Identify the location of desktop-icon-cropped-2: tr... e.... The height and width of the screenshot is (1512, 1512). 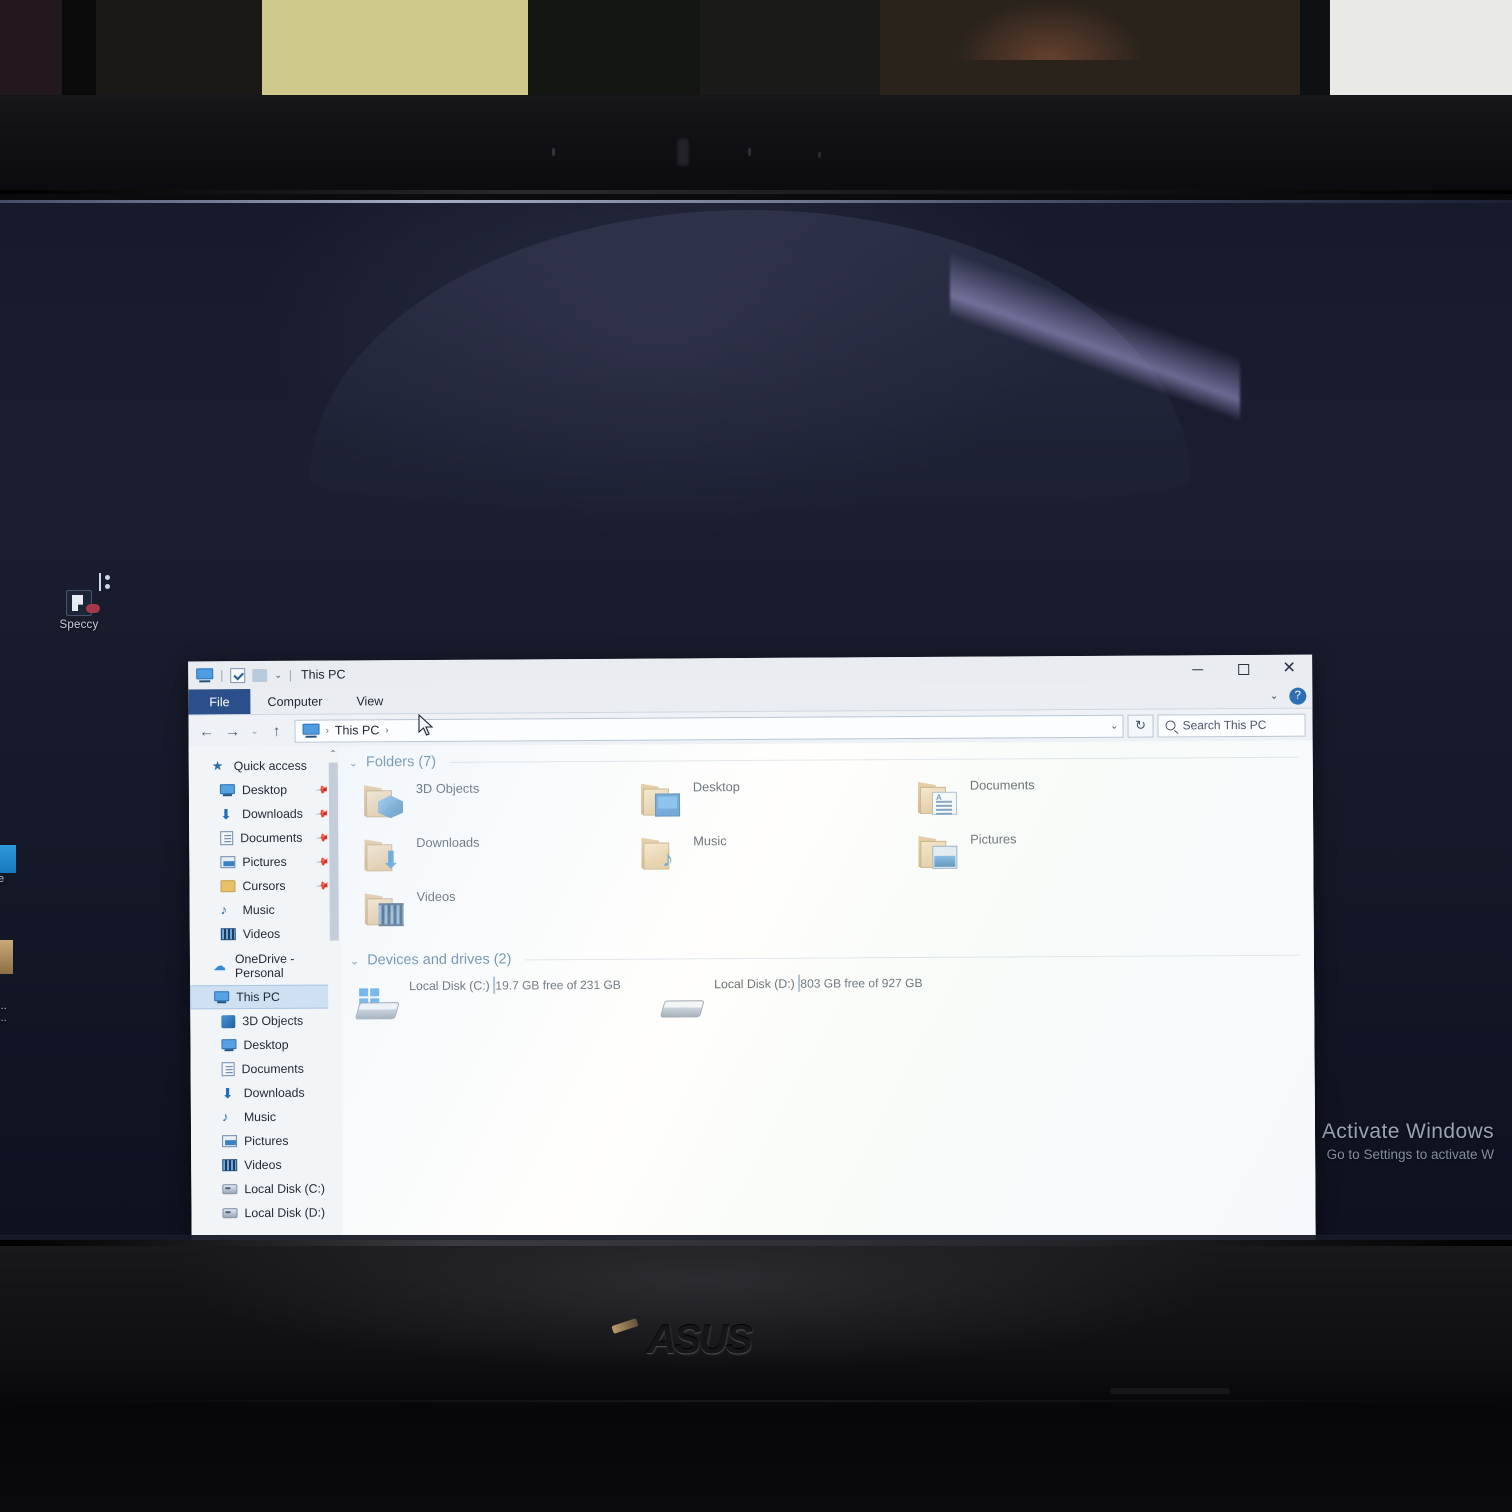
(11, 986).